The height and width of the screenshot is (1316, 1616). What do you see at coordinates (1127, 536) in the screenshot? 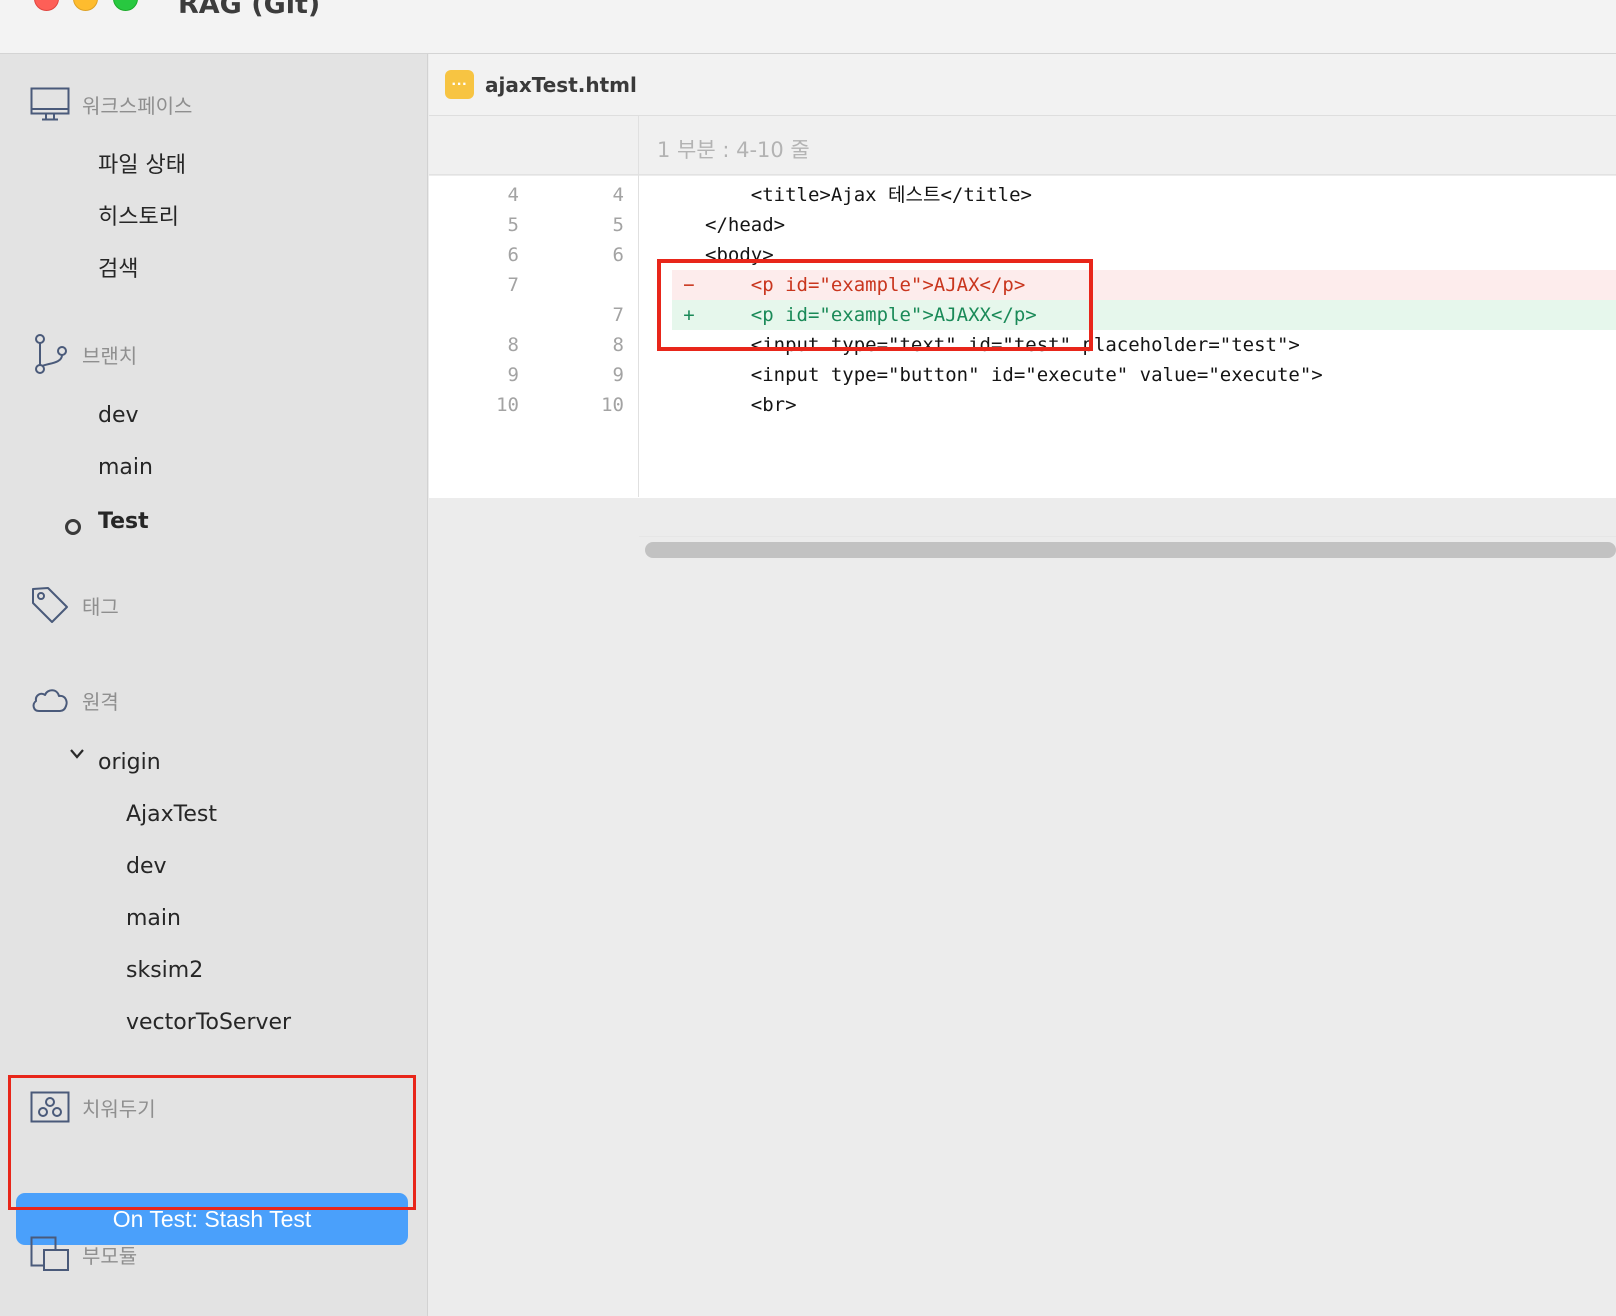
I see `scrollbar-track` at bounding box center [1127, 536].